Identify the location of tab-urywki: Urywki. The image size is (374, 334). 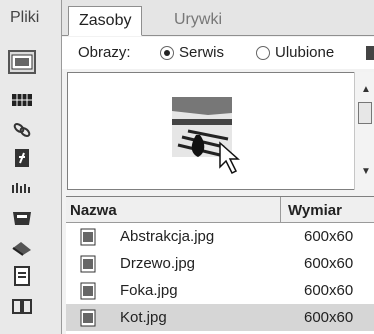
(198, 21).